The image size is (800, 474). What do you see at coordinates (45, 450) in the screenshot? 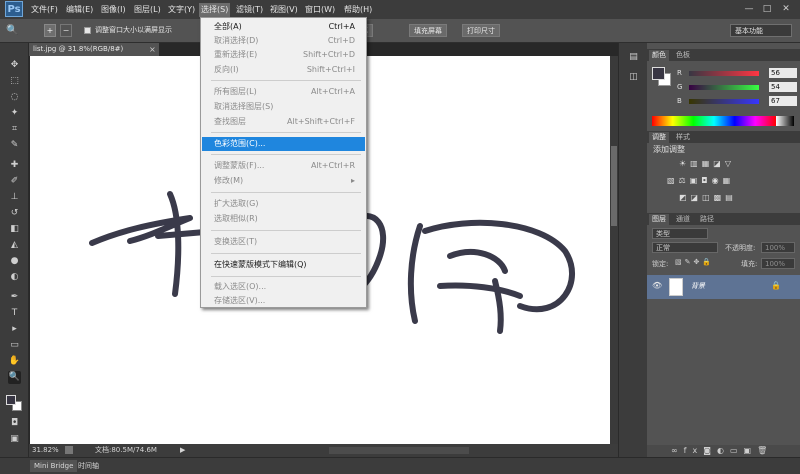
I see `zoom-level: 31.82%` at bounding box center [45, 450].